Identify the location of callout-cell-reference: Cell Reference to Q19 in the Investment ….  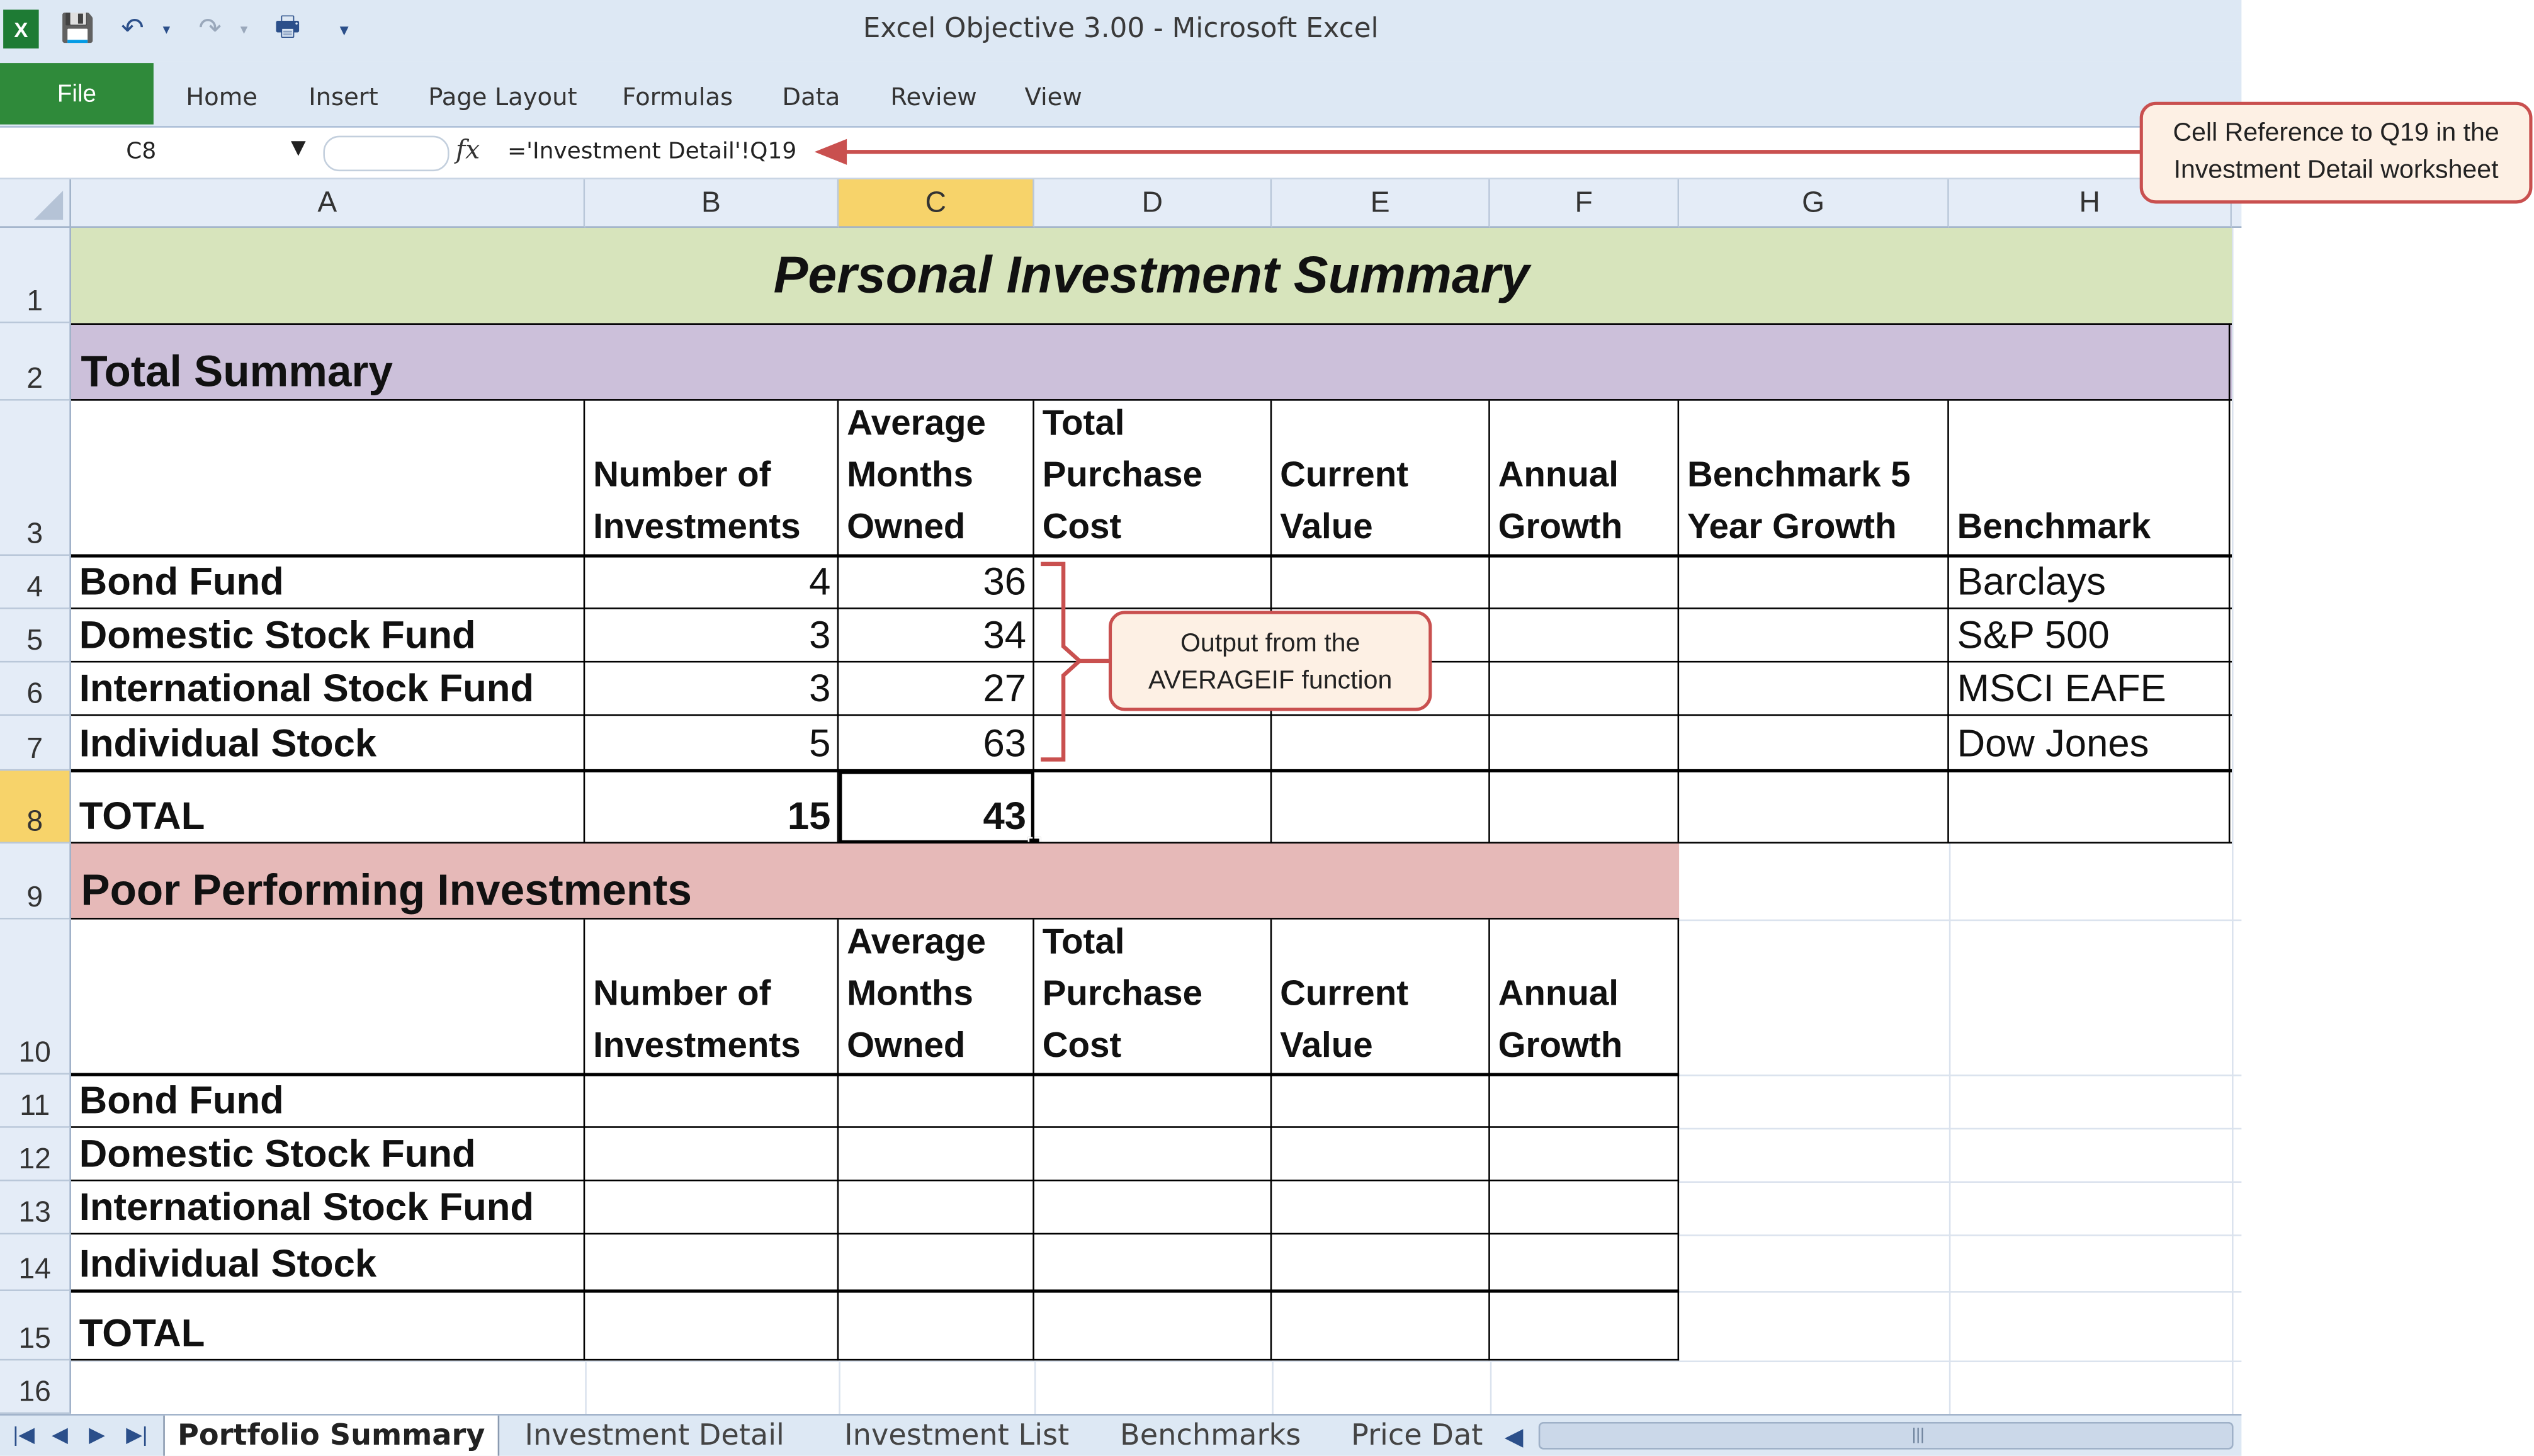
(2336, 152).